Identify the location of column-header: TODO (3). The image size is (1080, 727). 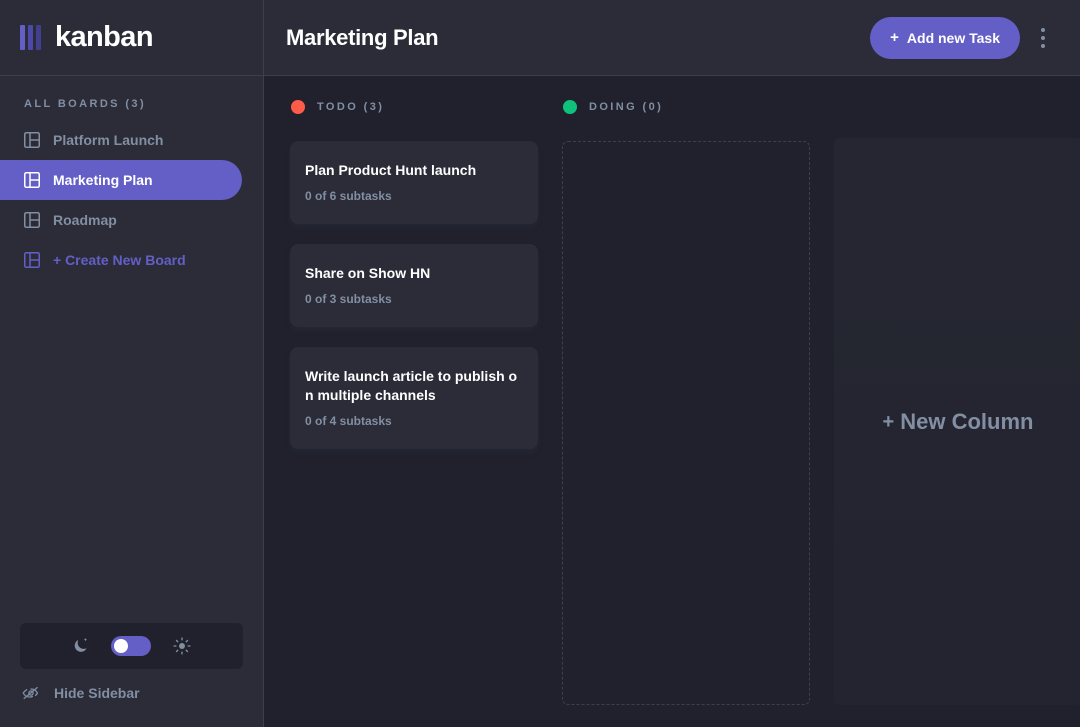
(414, 107).